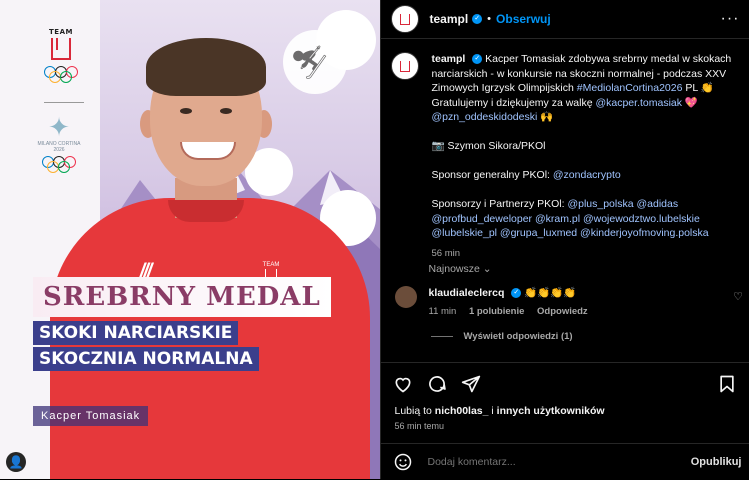  I want to click on bookmark-icon, so click(727, 384).